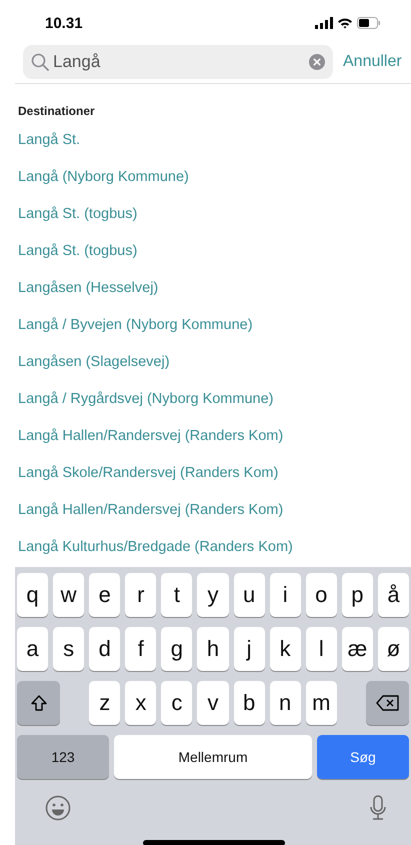 This screenshot has width=411, height=845. Describe the element at coordinates (249, 595) in the screenshot. I see `keyboard-key: u` at that location.